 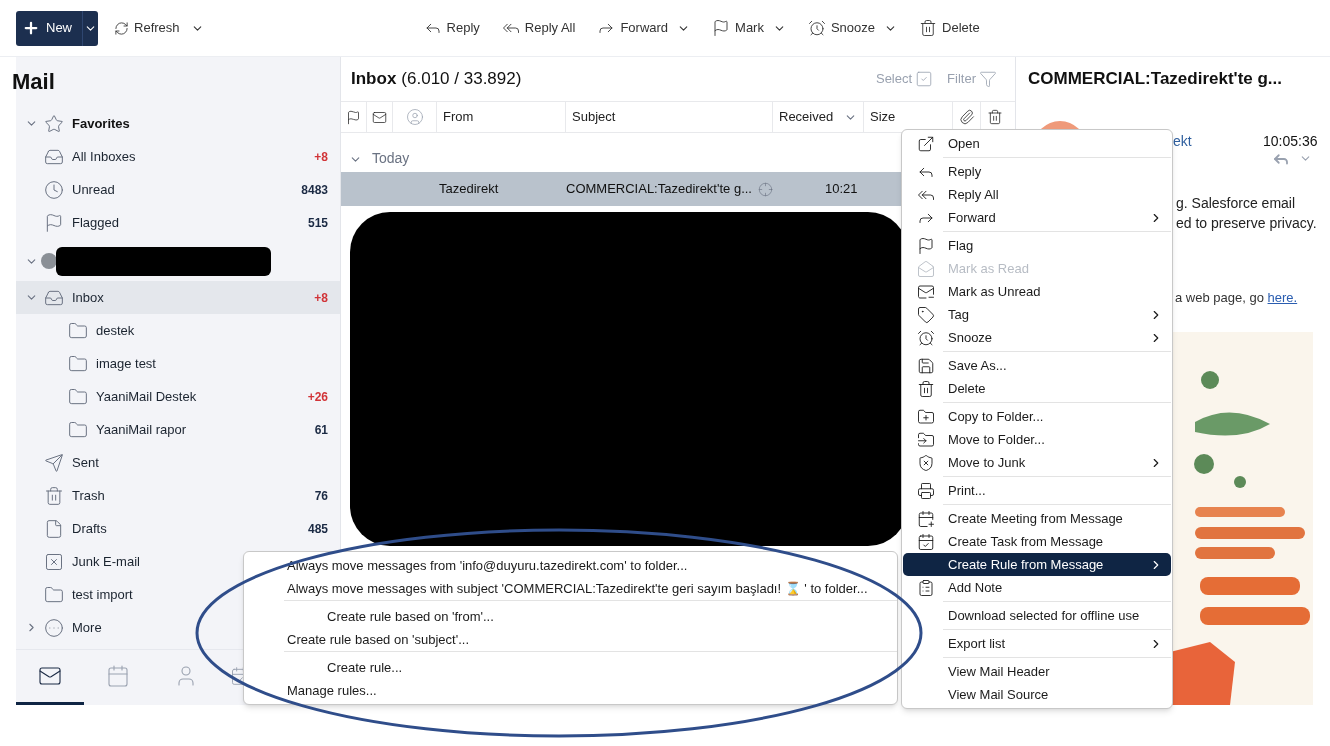 I want to click on folder-label: YaaniMail Destek, so click(x=146, y=396).